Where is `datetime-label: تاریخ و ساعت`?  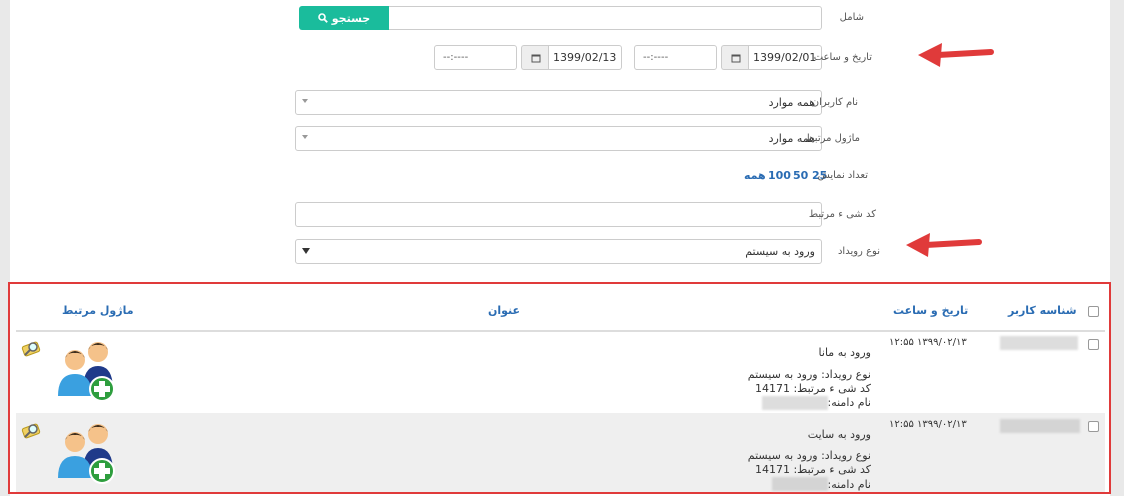
datetime-label: تاریخ و ساعت is located at coordinates (842, 57).